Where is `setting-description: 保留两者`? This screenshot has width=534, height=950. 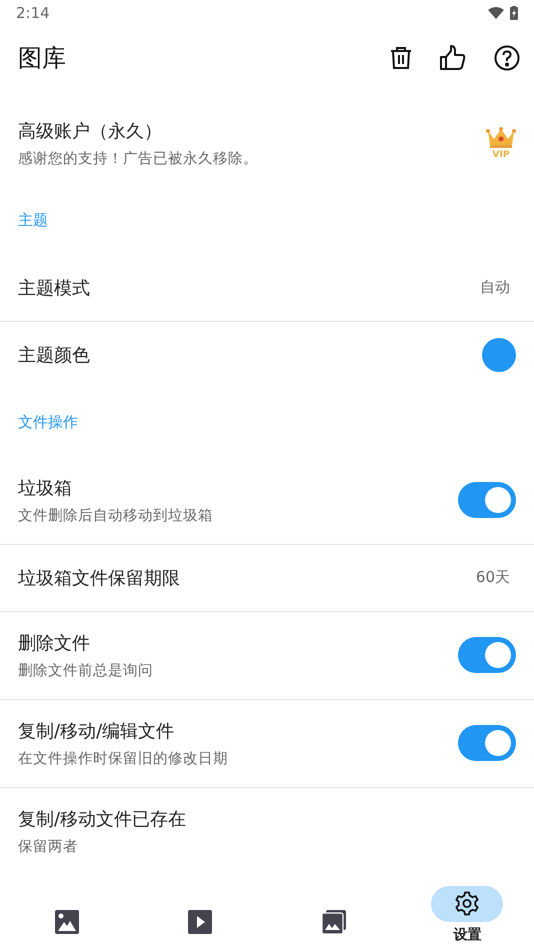
setting-description: 保留两者 is located at coordinates (48, 847).